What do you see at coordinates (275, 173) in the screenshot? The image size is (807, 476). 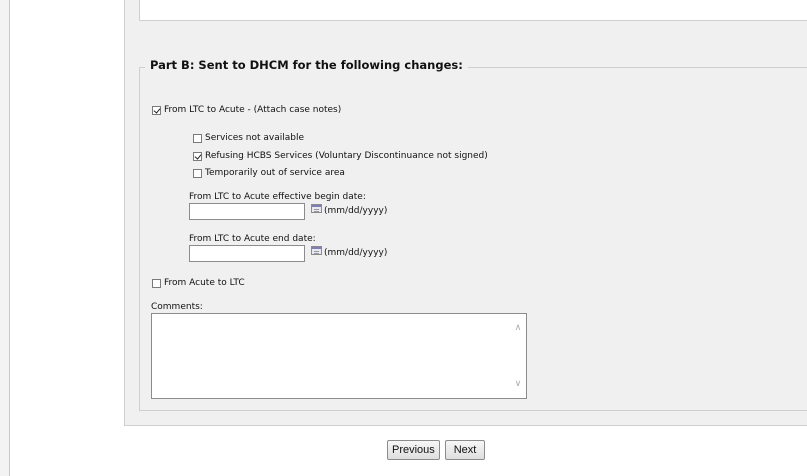 I see `out-of-area-label: Temporarily out of service area` at bounding box center [275, 173].